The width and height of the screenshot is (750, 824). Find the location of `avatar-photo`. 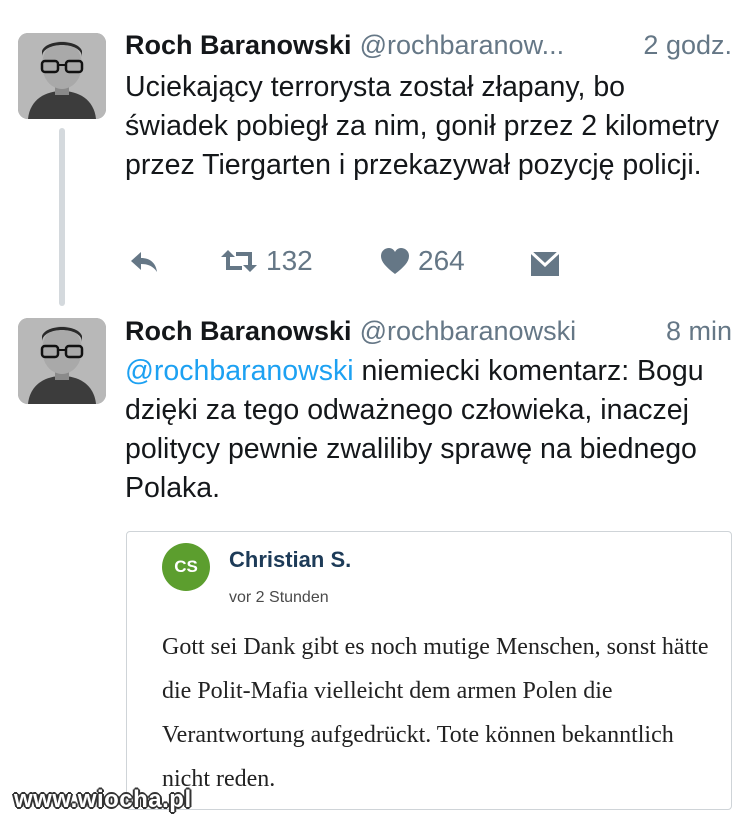

avatar-photo is located at coordinates (62, 361).